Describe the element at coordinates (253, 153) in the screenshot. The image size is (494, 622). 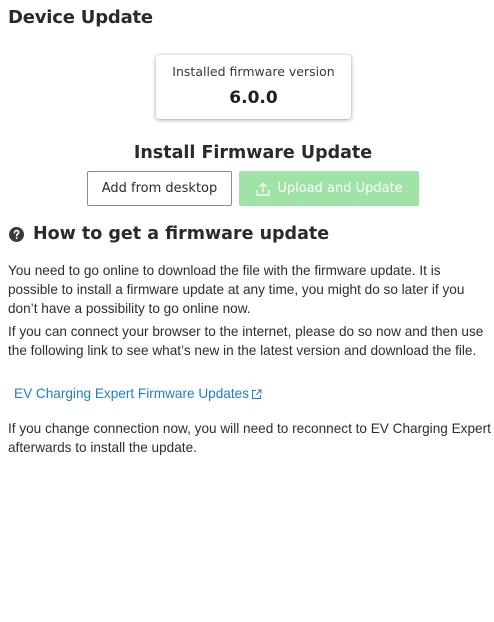
I see `install-section-title: Install Firmware Update` at that location.